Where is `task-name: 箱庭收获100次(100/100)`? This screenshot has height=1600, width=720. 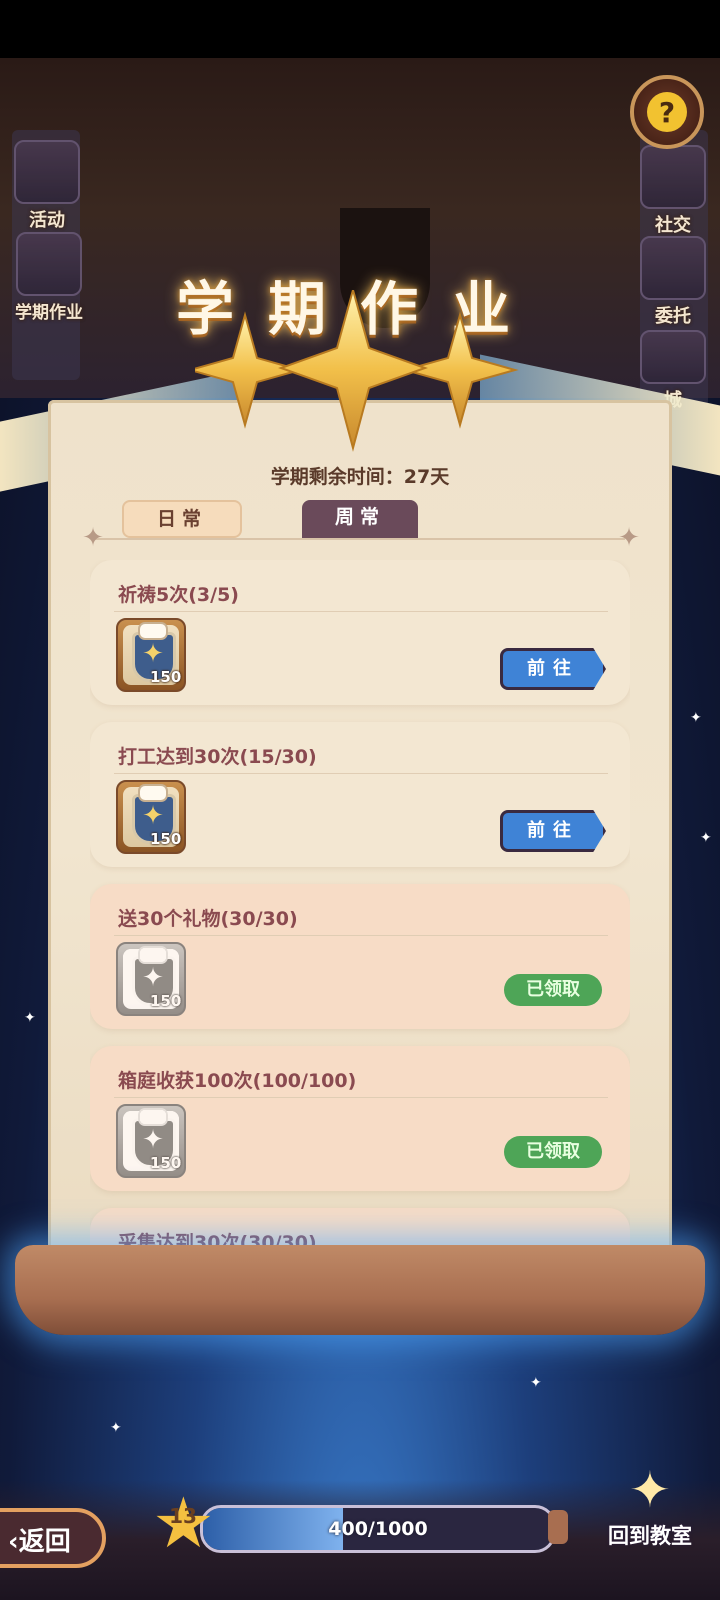
task-name: 箱庭收获100次(100/100) is located at coordinates (237, 1081).